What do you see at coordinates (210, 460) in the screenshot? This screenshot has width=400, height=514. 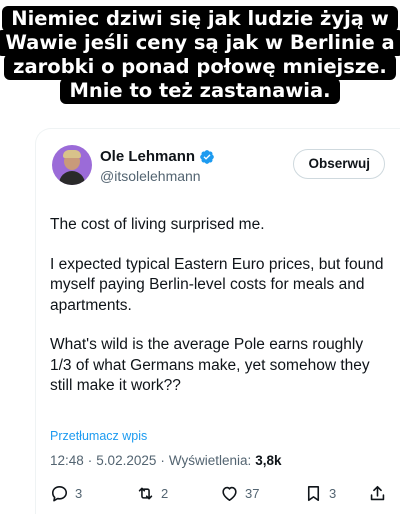 I see `views-label: Wyświetlenia:` at bounding box center [210, 460].